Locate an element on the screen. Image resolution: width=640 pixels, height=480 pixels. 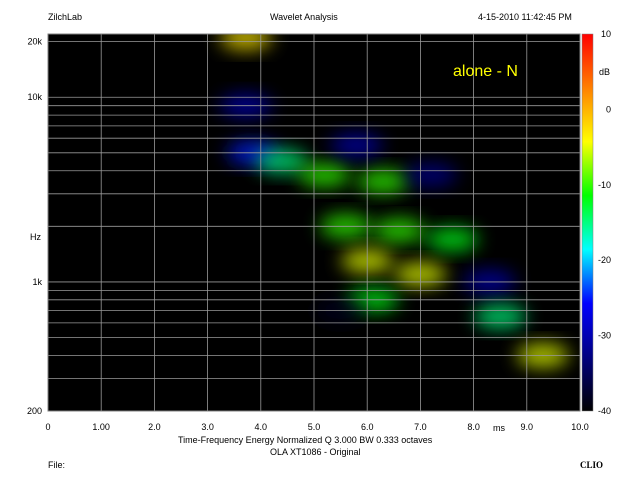
brand-logo: CLIO is located at coordinates (592, 465).